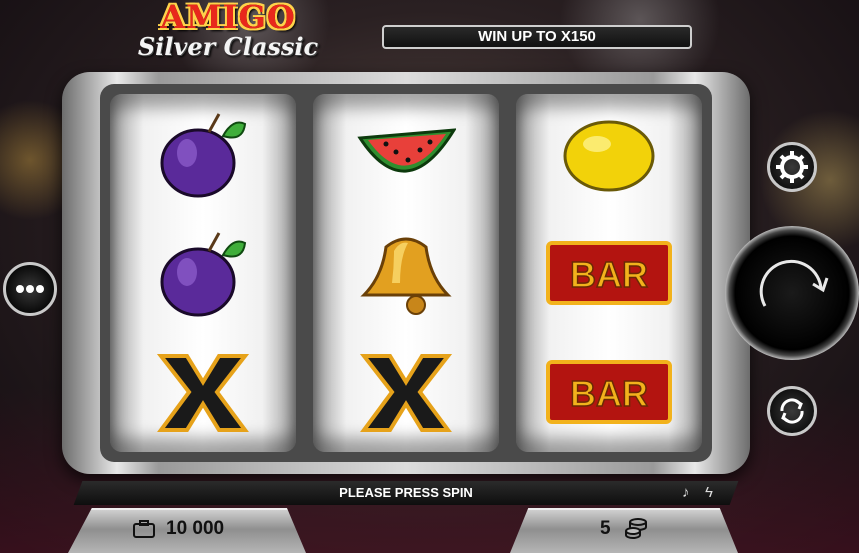 The image size is (859, 553). Describe the element at coordinates (144, 529) in the screenshot. I see `briefcase-icon` at that location.